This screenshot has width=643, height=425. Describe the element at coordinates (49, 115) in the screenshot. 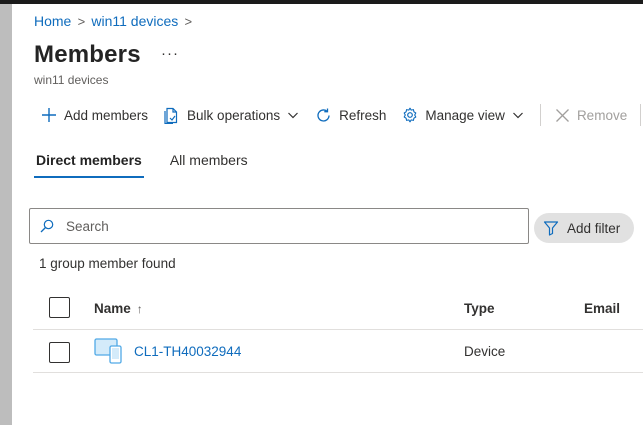

I see `plus-icon` at that location.